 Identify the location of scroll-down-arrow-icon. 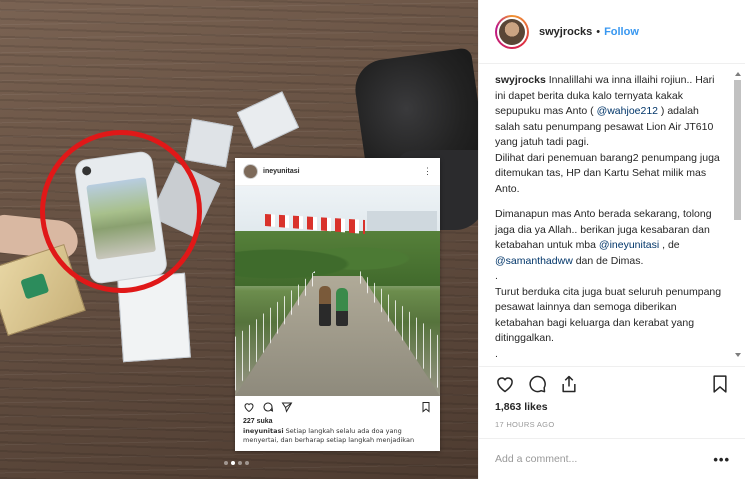
(737, 355).